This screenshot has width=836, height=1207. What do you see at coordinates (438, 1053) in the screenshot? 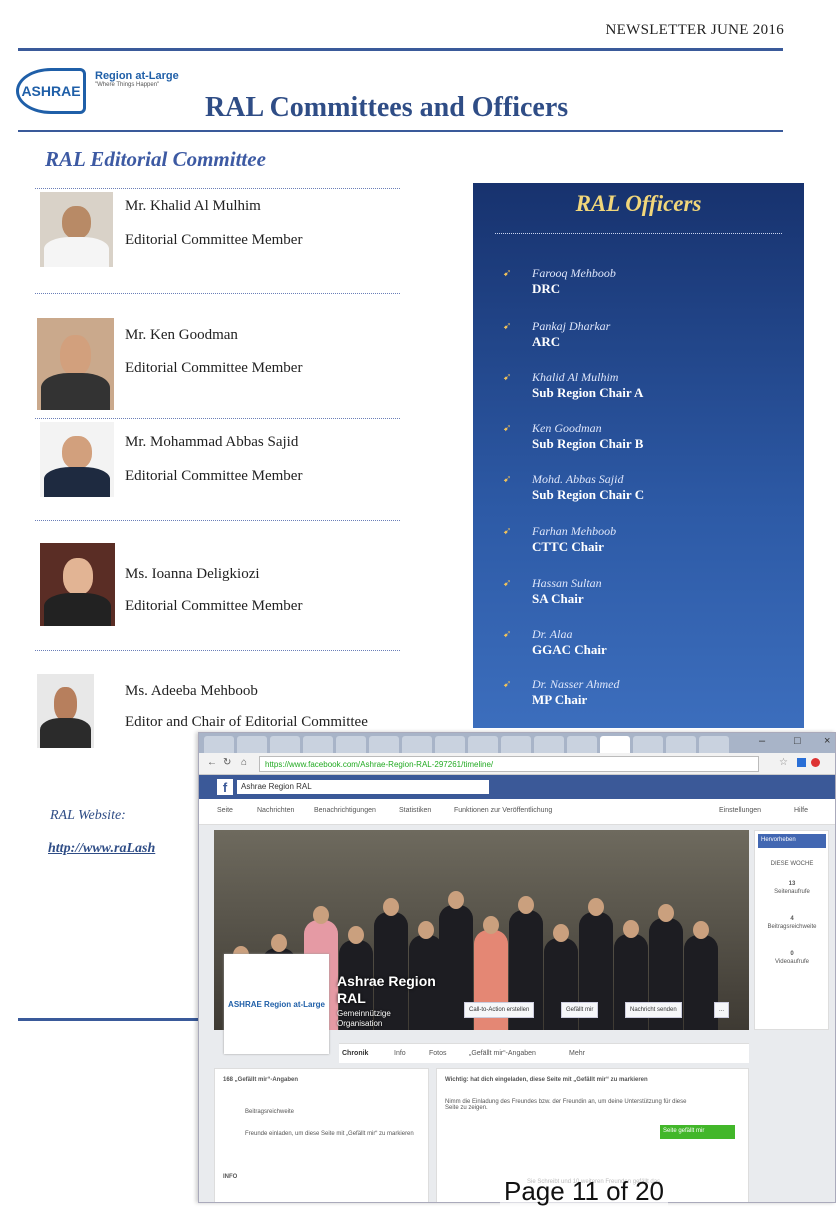
I see `tab-photos: Fotos` at bounding box center [438, 1053].